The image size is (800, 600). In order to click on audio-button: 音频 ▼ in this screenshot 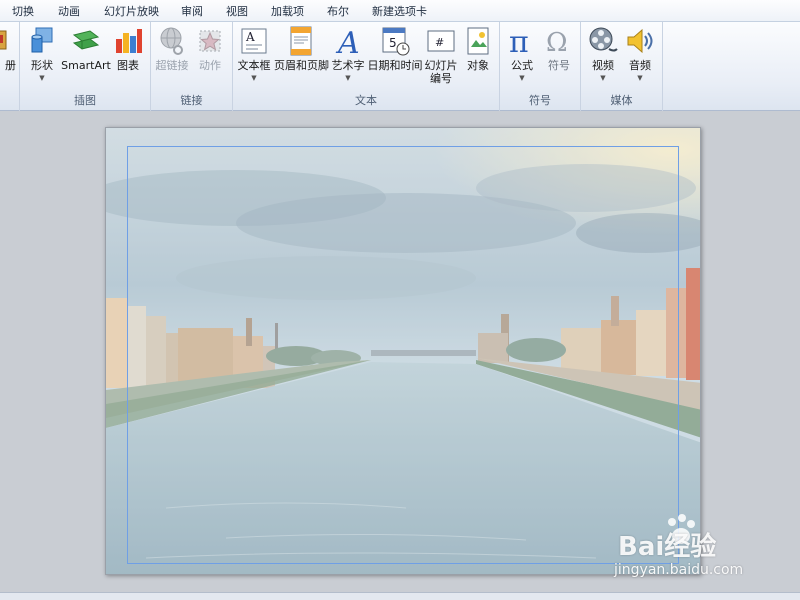, I will do `click(640, 58)`.